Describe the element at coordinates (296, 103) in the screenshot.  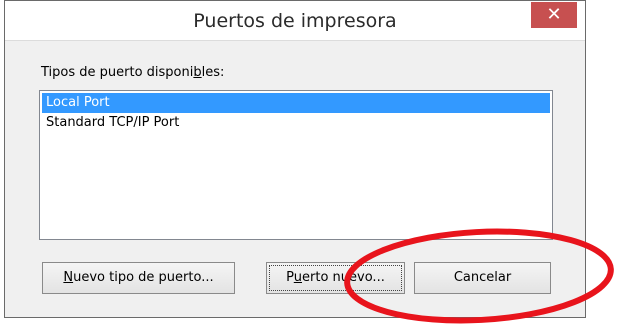
I see `list-item-local-port: Local Port` at that location.